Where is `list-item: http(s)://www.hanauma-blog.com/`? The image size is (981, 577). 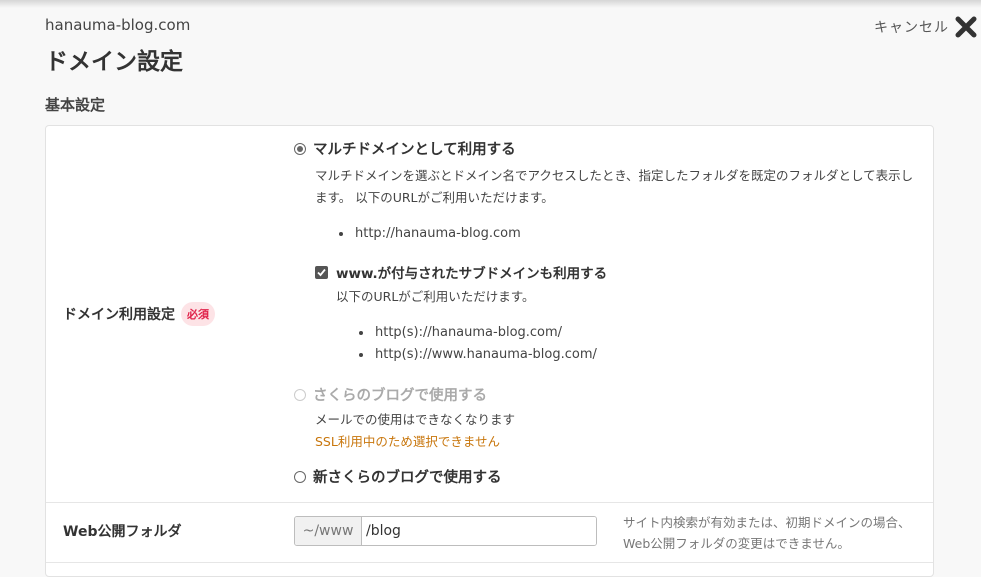 list-item: http(s)://www.hanauma-blog.com/ is located at coordinates (476, 355).